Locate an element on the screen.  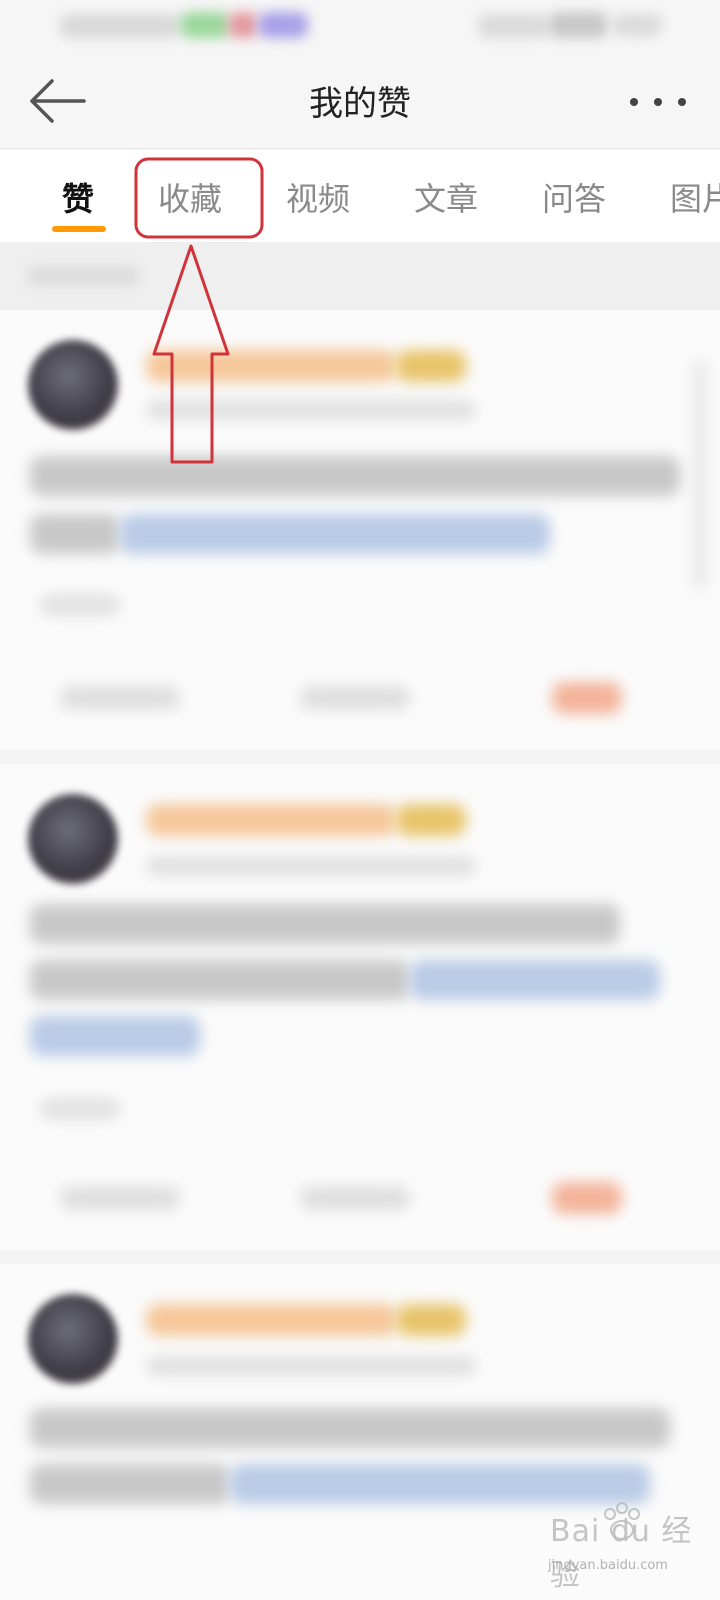
more-horizontal-icon is located at coordinates (658, 102).